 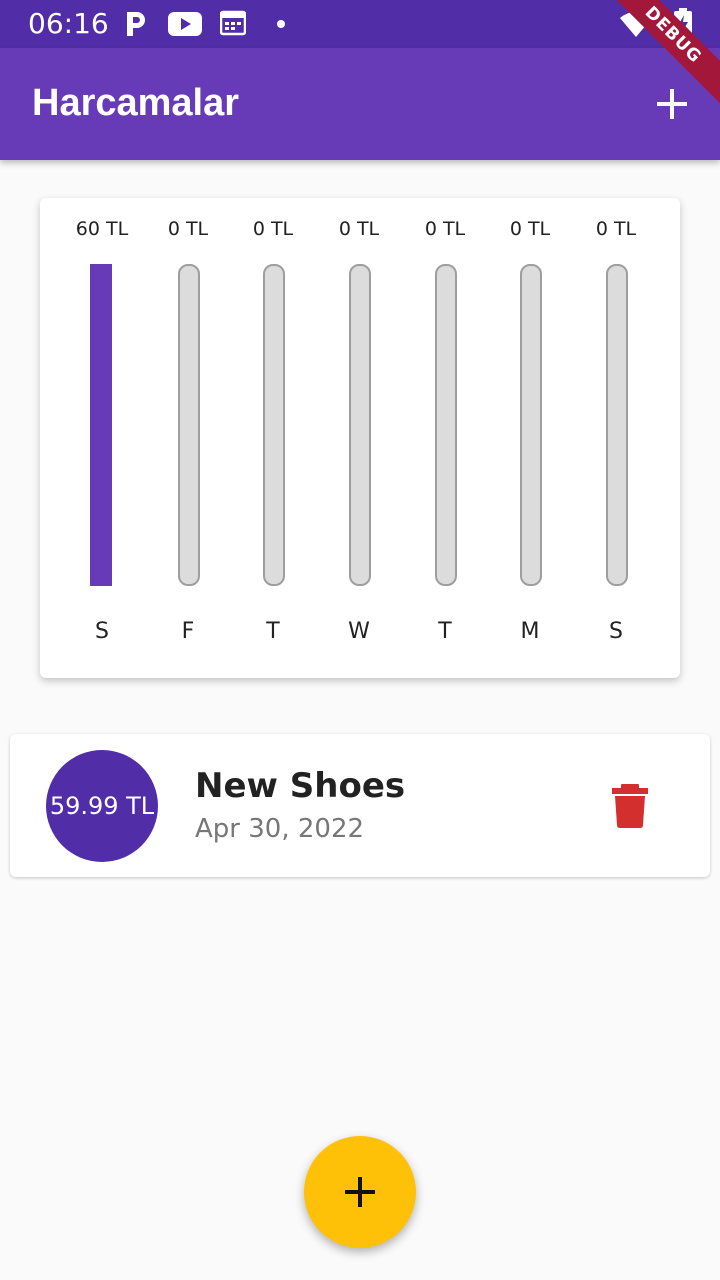 I want to click on transaction-date: Apr 30, 2022, so click(x=280, y=829).